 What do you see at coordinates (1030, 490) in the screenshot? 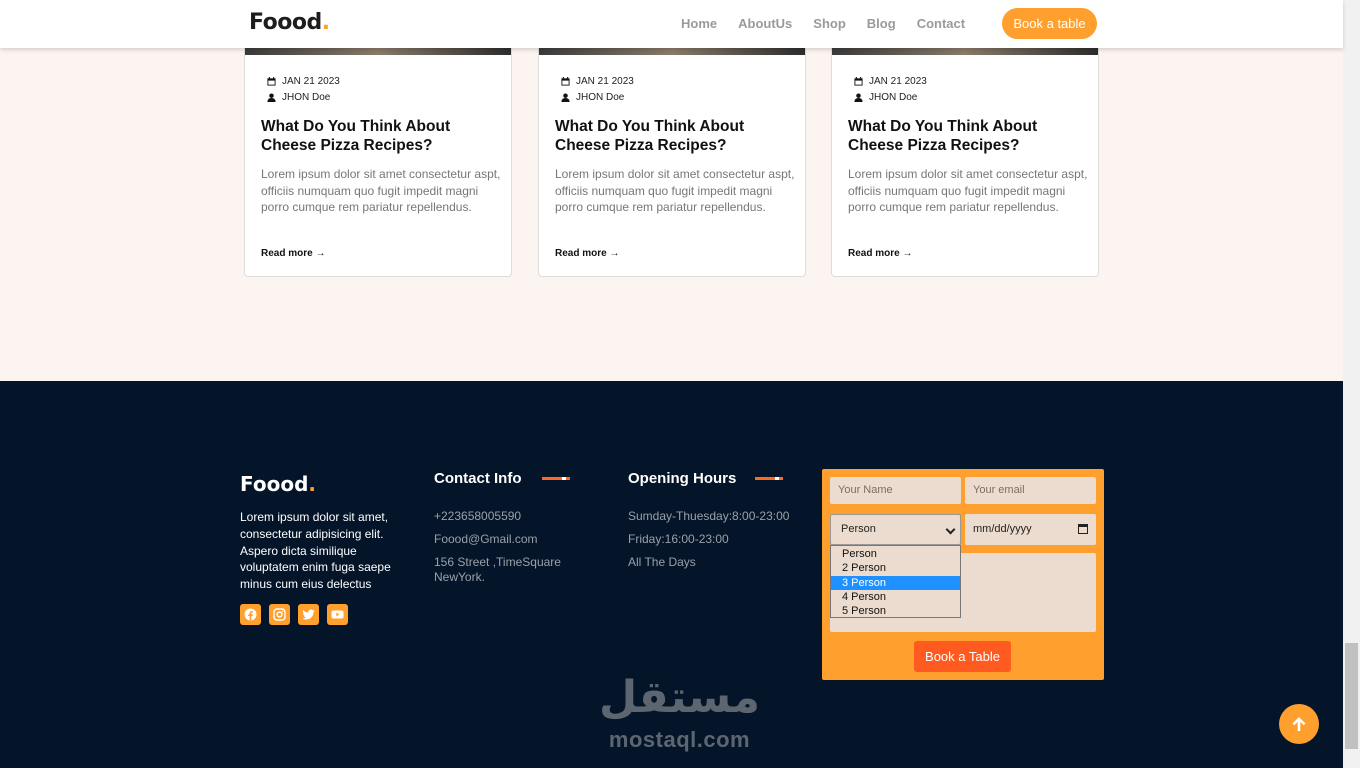
I see `email-input: Your email` at bounding box center [1030, 490].